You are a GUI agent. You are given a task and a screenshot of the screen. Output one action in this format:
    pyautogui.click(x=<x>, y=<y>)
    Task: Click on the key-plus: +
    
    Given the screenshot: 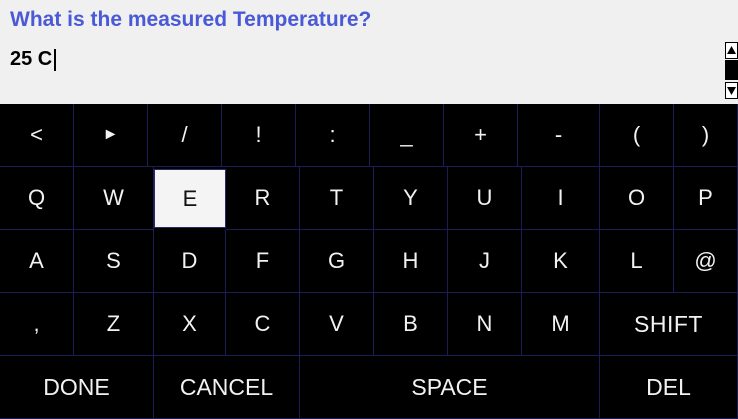 What is the action you would take?
    pyautogui.click(x=481, y=135)
    